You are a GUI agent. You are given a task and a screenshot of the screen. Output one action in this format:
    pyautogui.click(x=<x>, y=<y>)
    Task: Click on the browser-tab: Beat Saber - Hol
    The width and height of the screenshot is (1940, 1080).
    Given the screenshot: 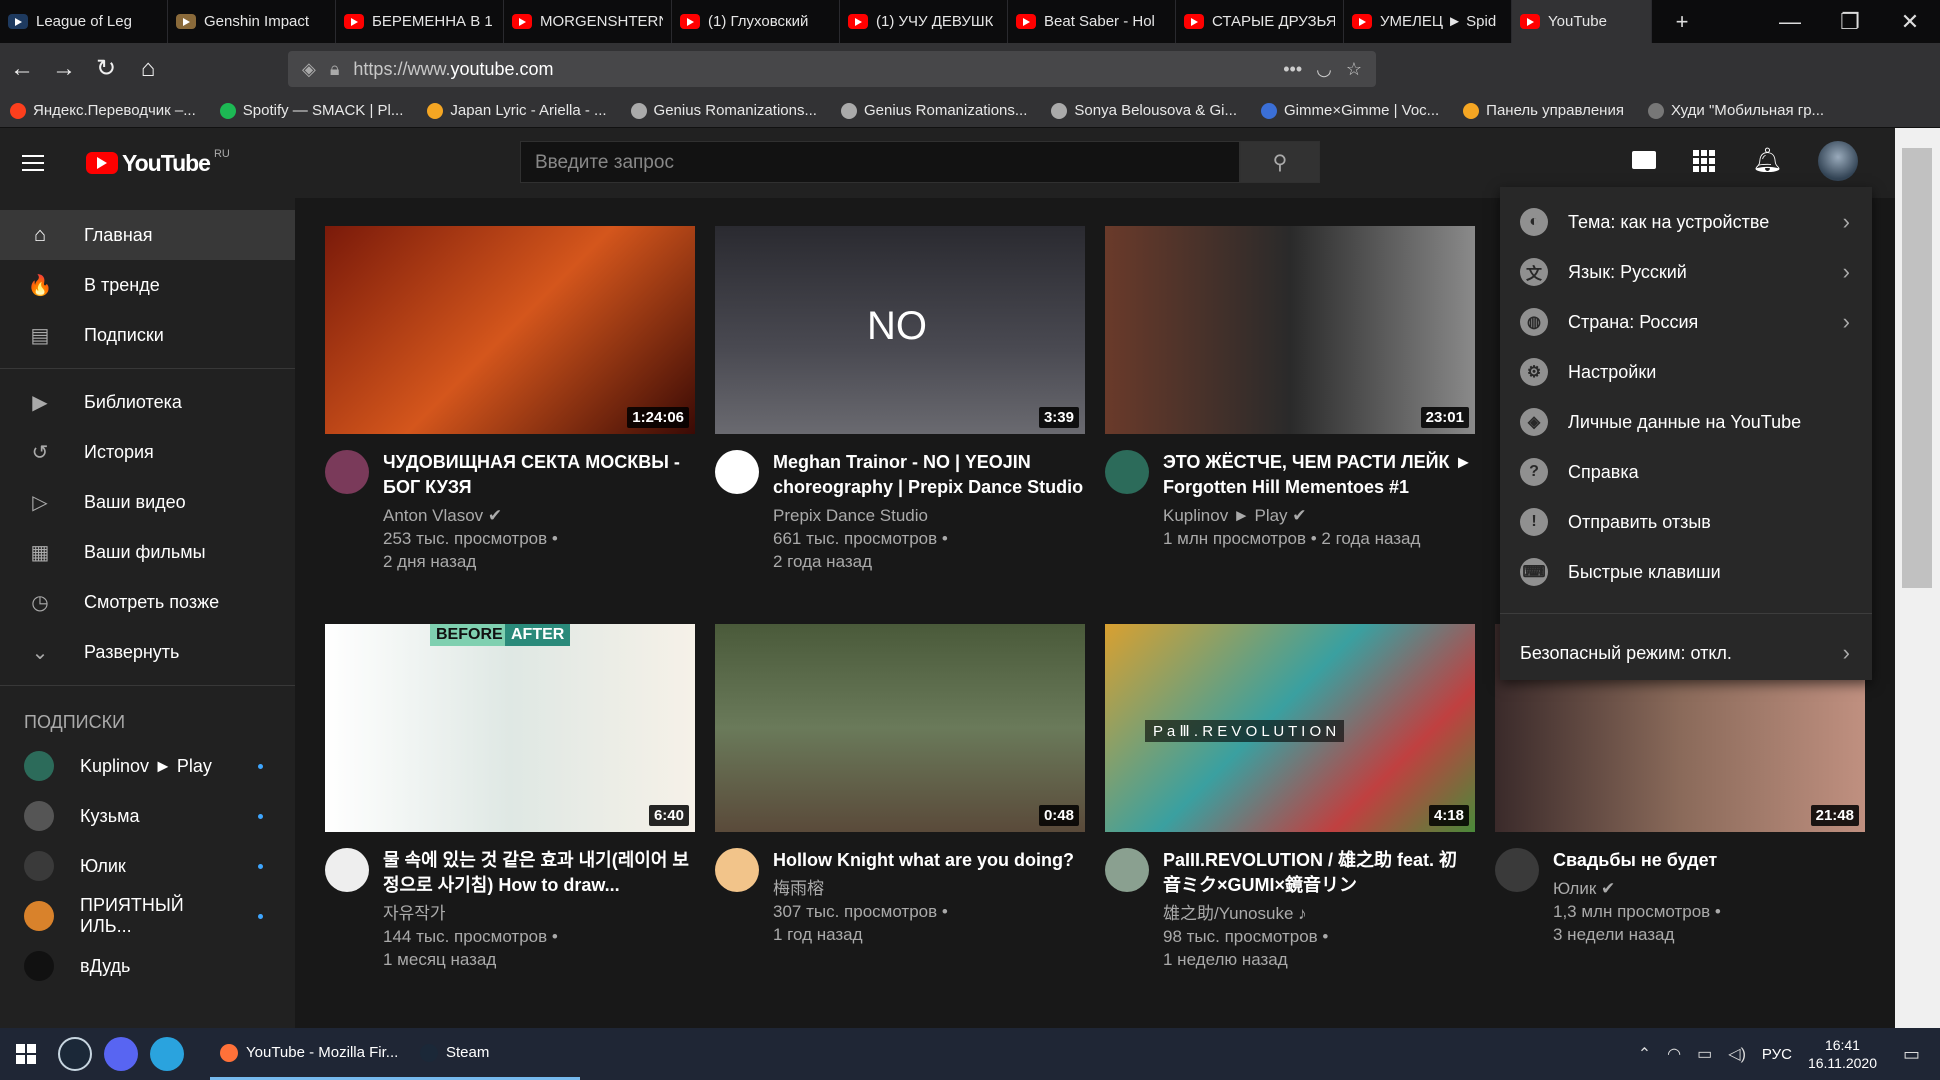 What is the action you would take?
    pyautogui.click(x=1092, y=21)
    